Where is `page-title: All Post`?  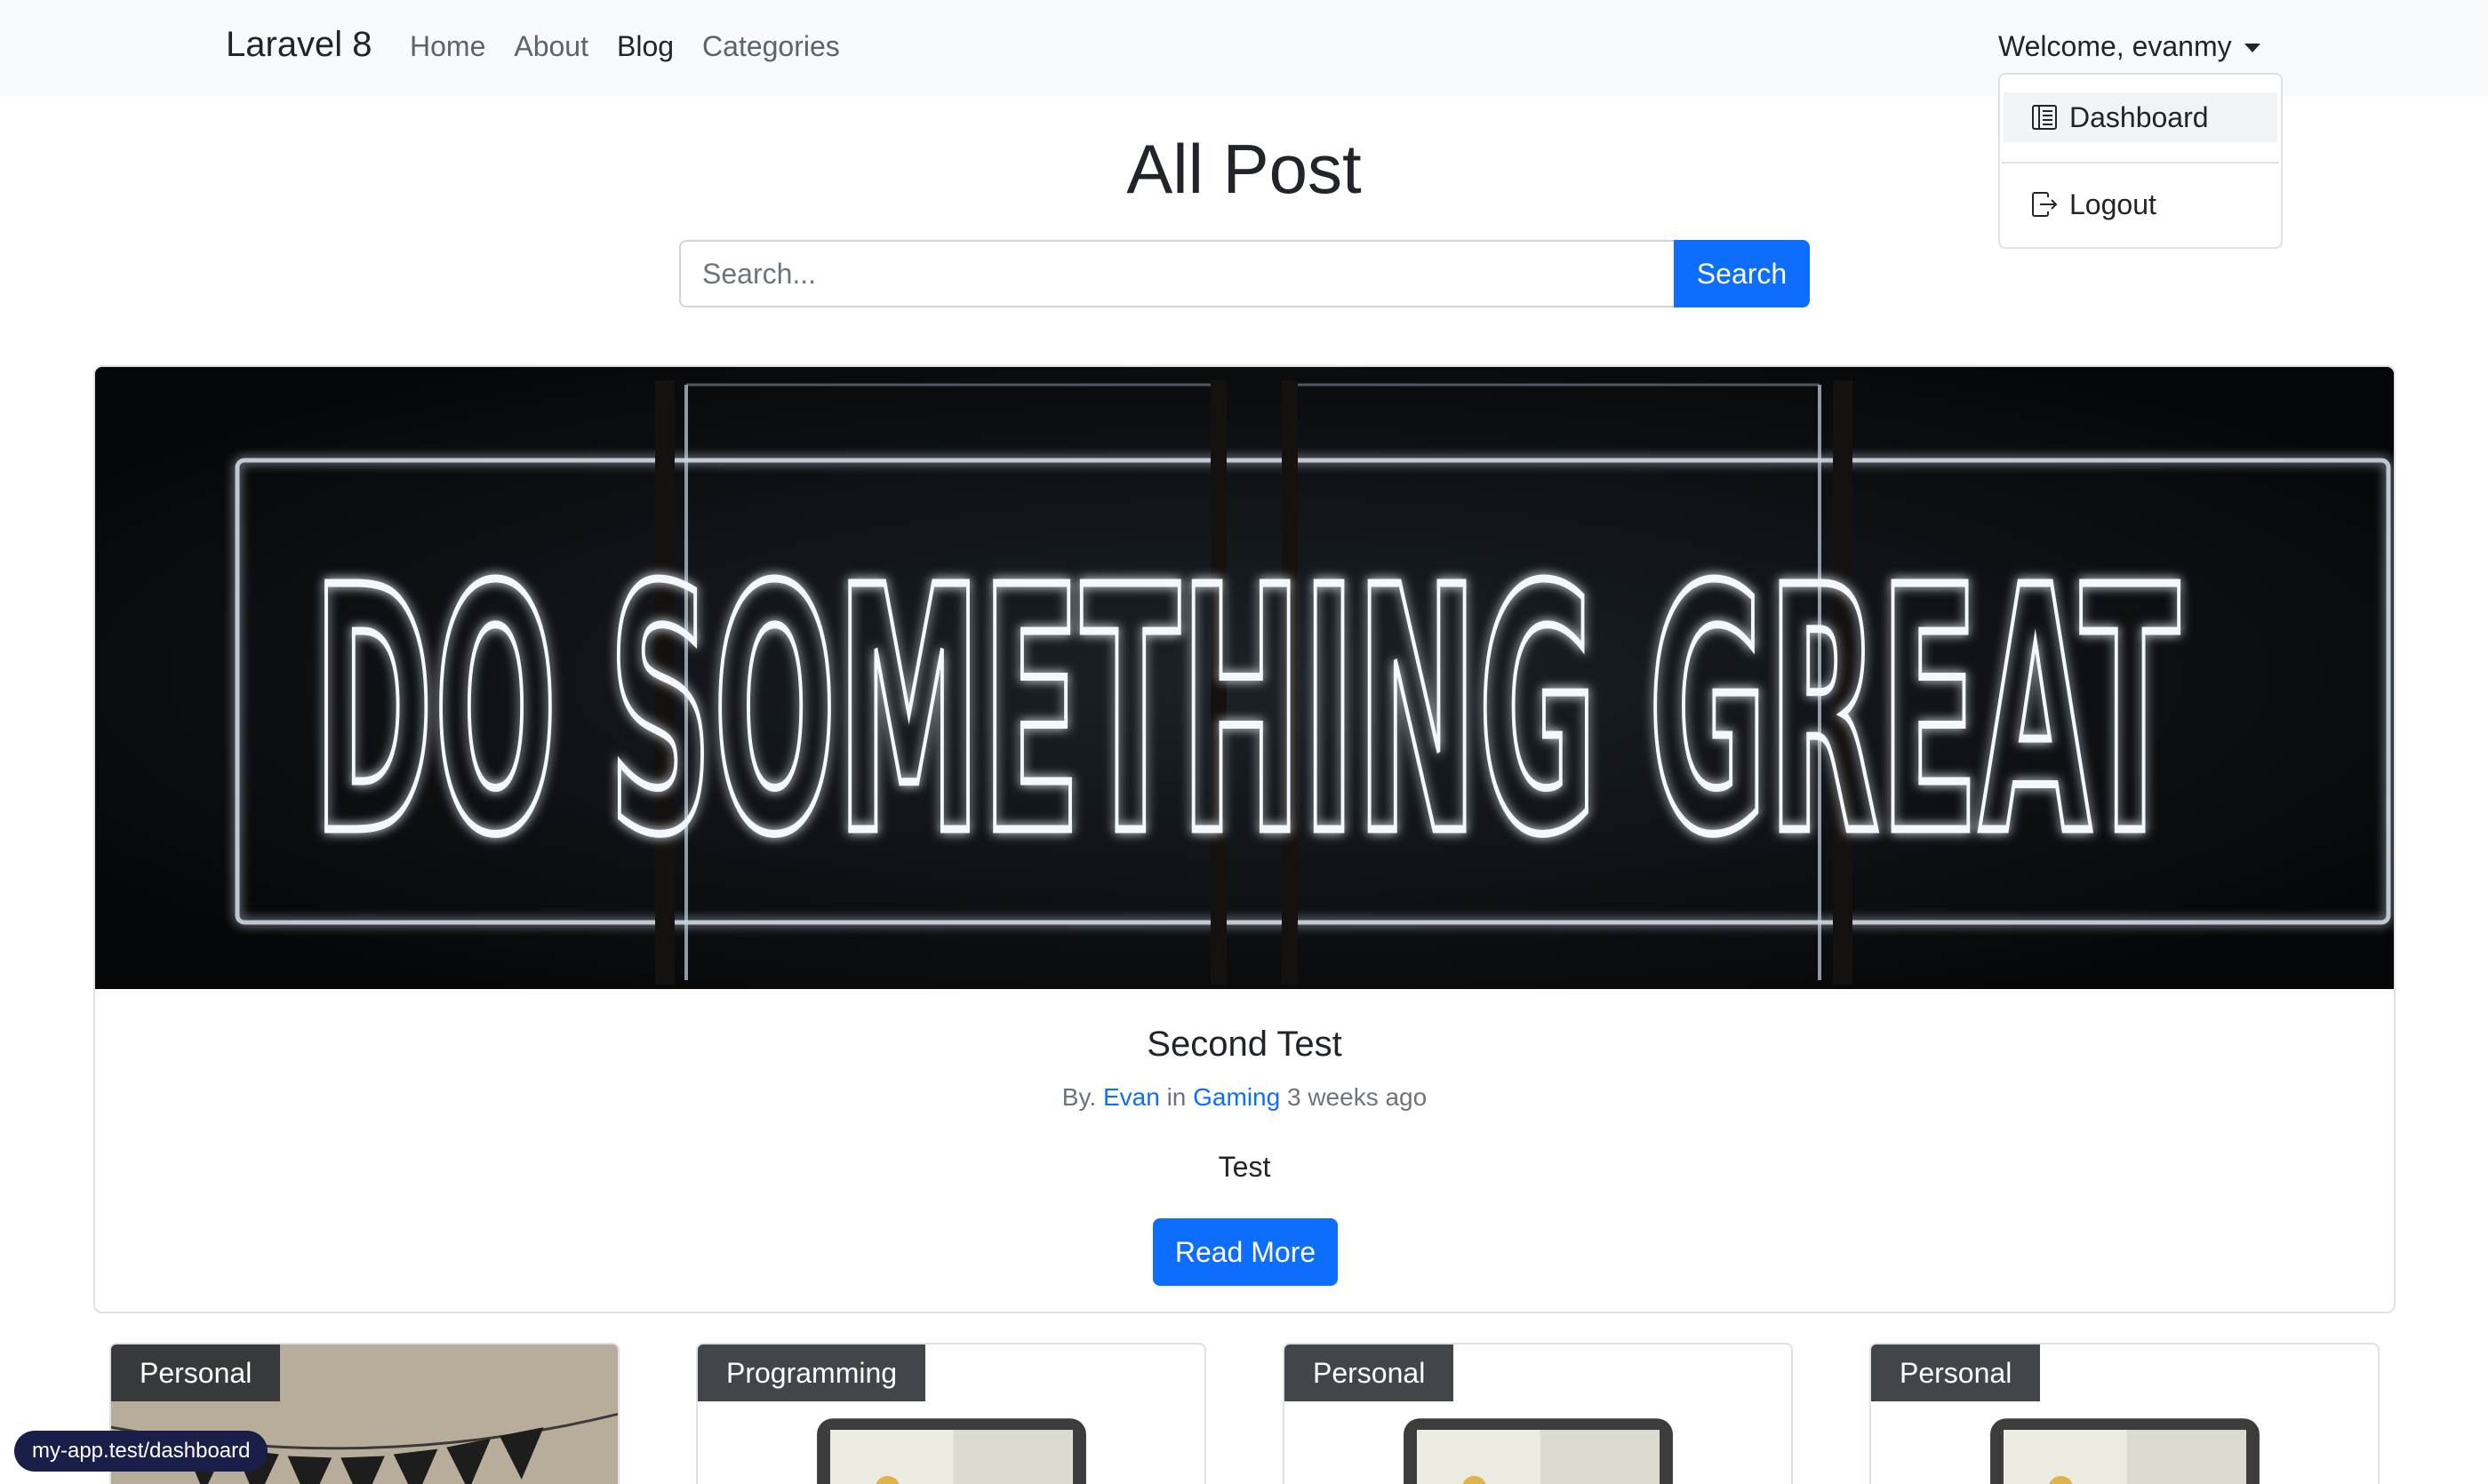
page-title: All Post is located at coordinates (1244, 169).